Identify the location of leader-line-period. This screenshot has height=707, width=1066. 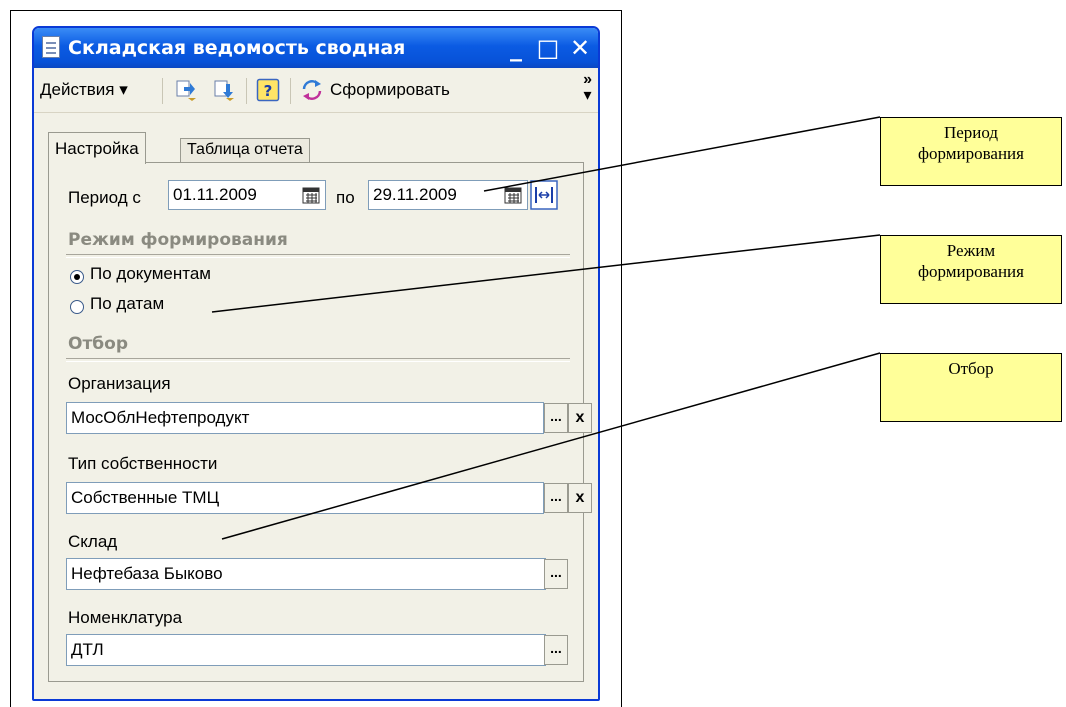
(682, 154).